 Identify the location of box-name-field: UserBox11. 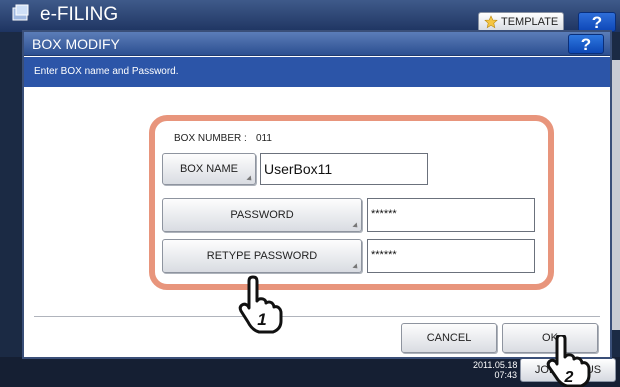
(344, 169).